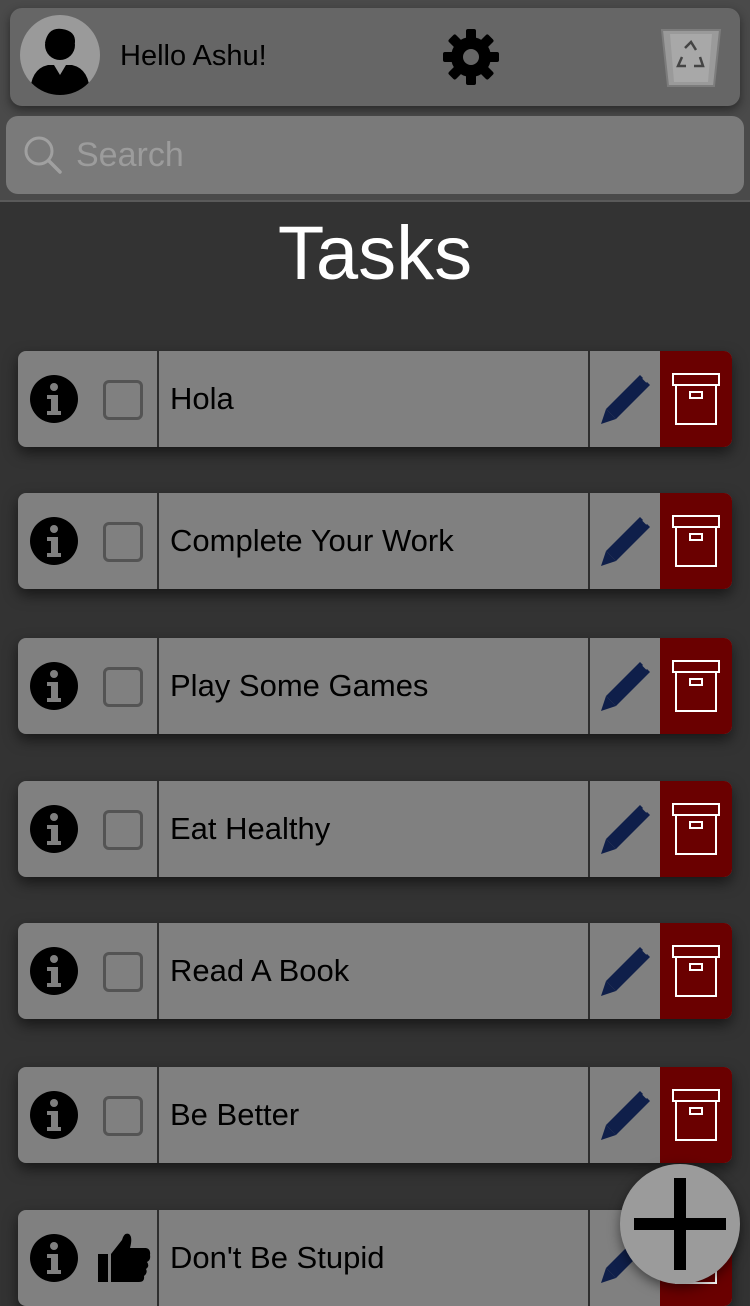  I want to click on task-item: Play Some Games, so click(375, 686).